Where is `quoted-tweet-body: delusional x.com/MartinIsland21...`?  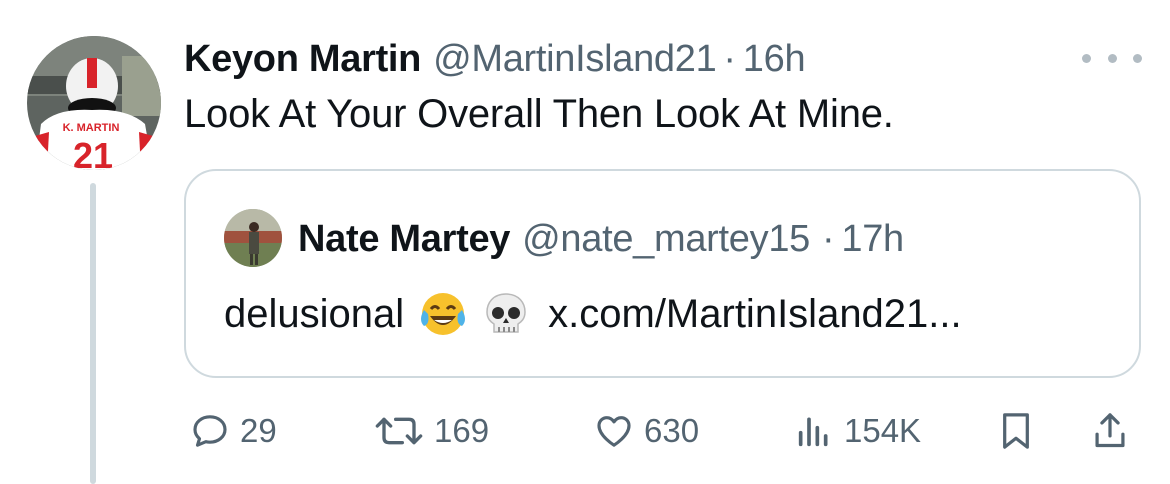 quoted-tweet-body: delusional x.com/MartinIsland21... is located at coordinates (593, 314).